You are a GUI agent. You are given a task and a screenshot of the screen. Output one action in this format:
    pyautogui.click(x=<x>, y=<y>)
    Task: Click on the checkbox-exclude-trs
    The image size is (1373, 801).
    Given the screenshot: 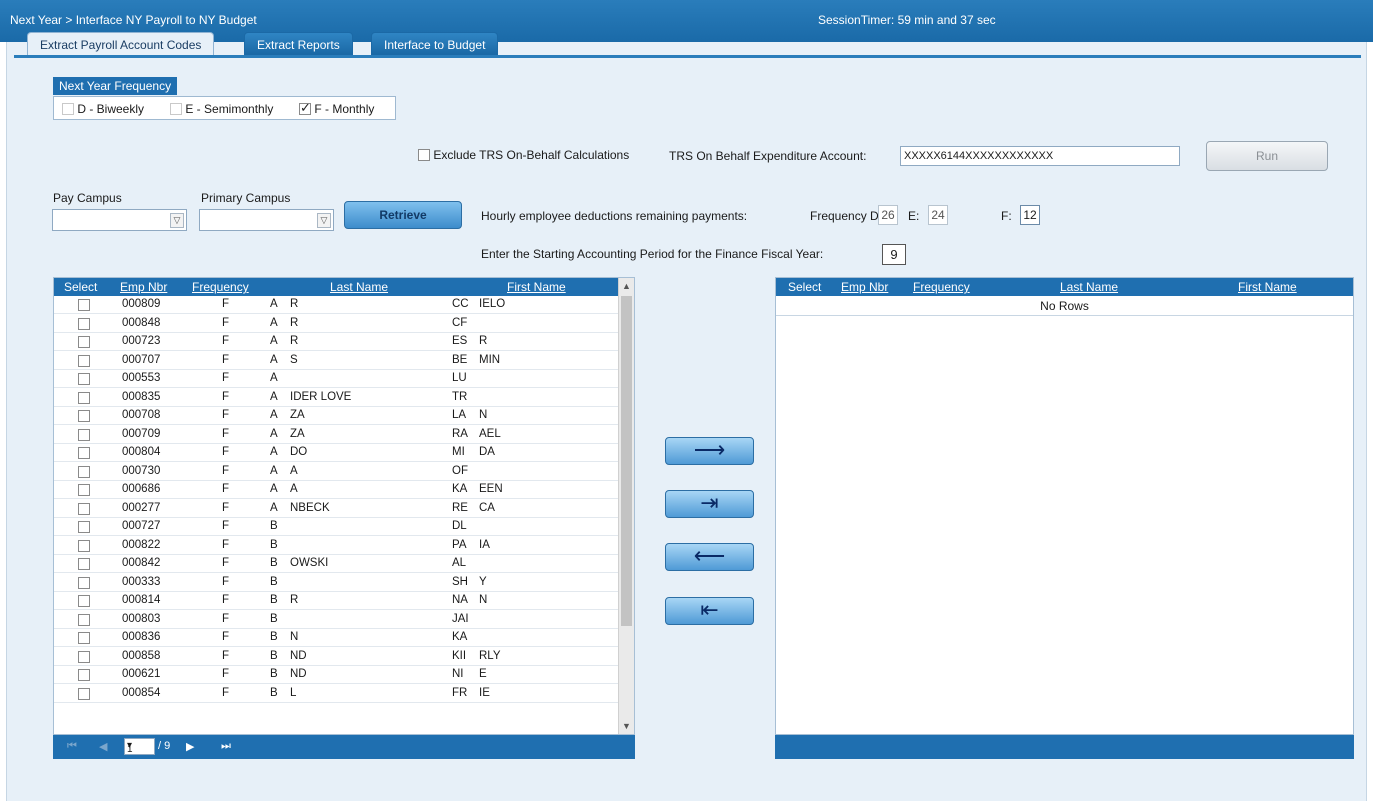 What is the action you would take?
    pyautogui.click(x=424, y=155)
    